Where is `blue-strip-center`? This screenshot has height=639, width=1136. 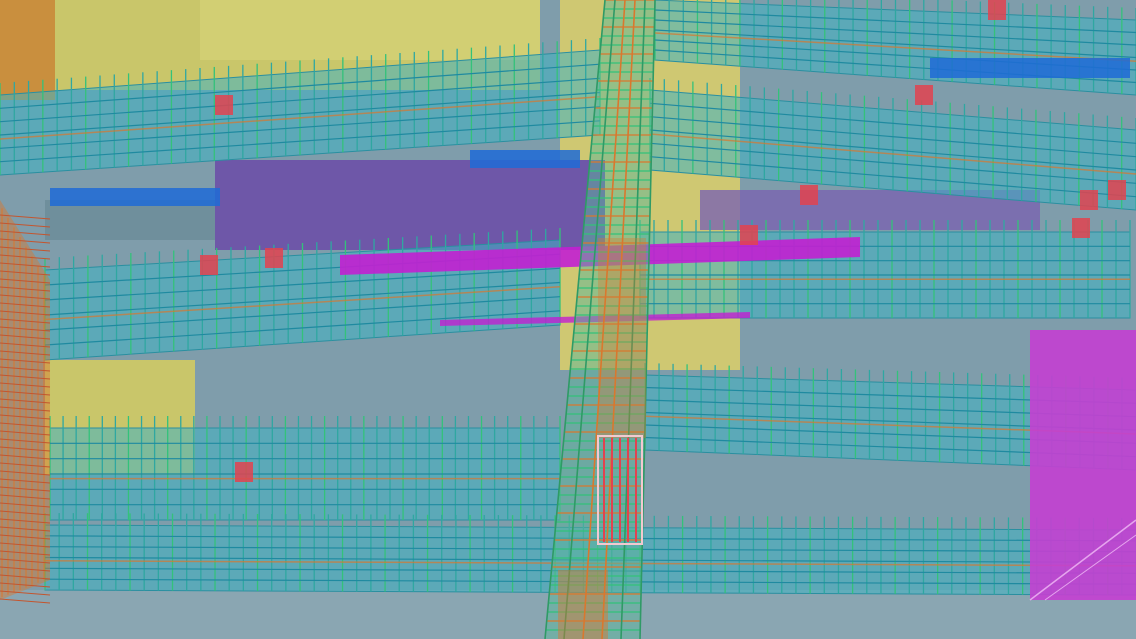 blue-strip-center is located at coordinates (525, 159).